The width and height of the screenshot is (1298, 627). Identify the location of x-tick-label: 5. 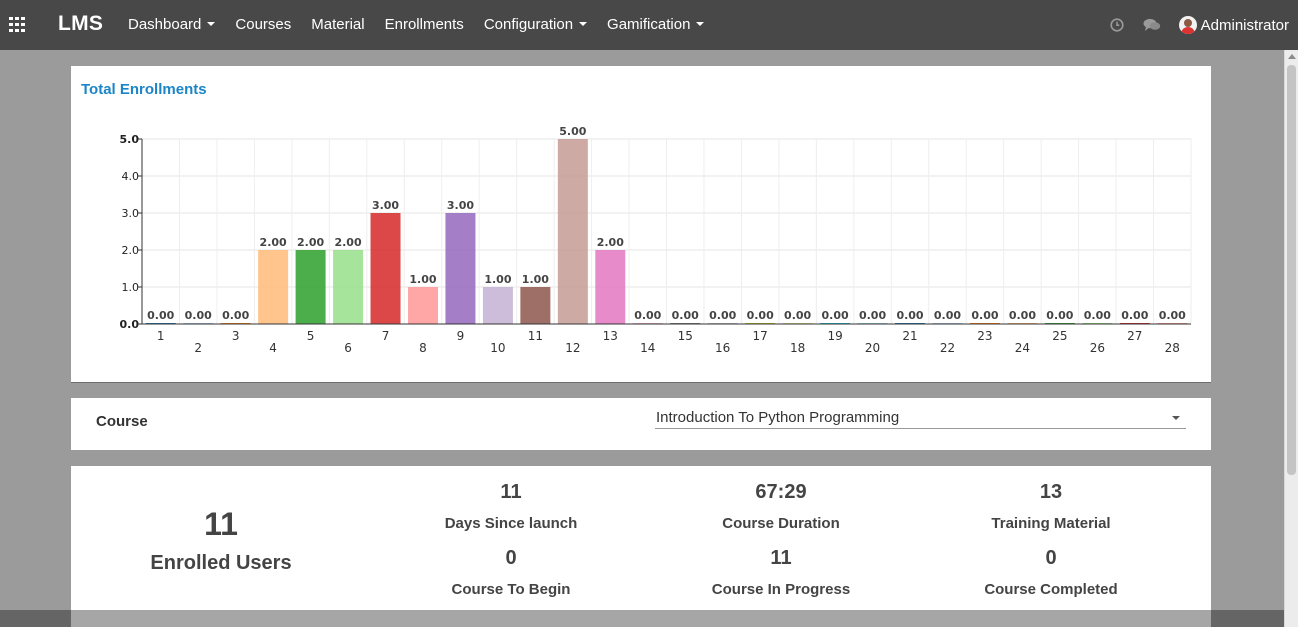
(311, 336).